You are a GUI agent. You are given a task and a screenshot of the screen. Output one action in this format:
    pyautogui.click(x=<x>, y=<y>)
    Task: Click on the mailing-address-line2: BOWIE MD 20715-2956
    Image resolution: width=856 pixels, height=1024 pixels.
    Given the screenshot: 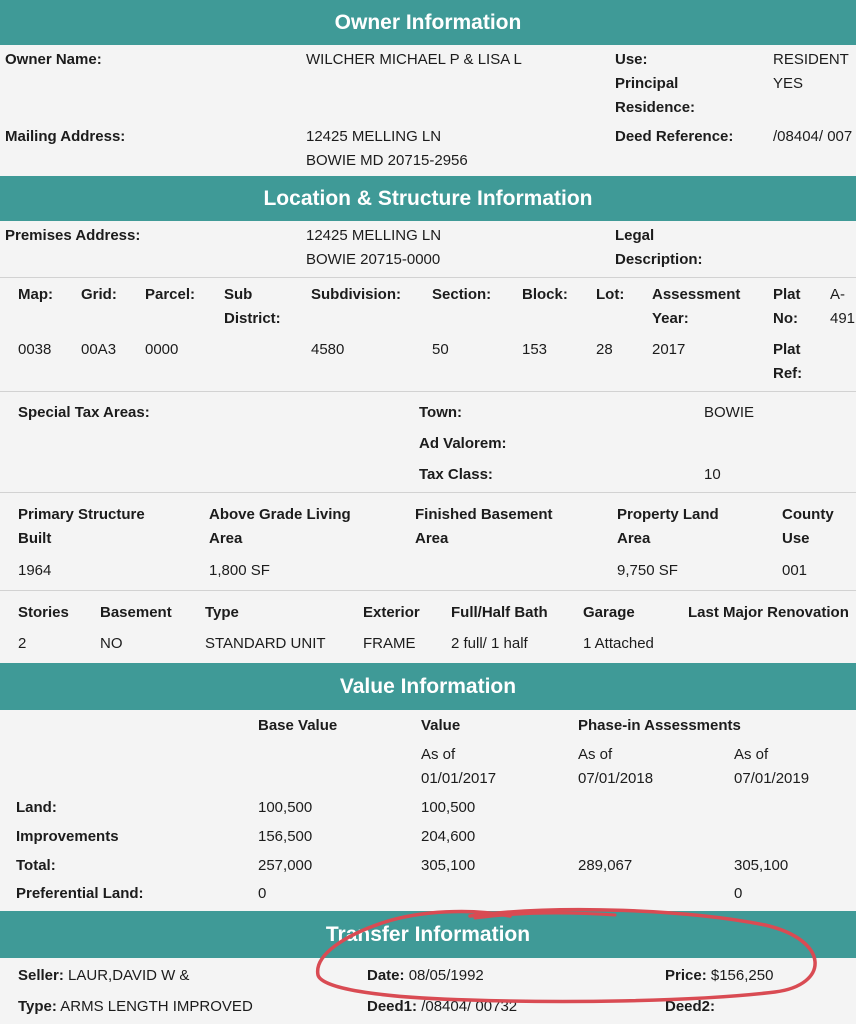 What is the action you would take?
    pyautogui.click(x=387, y=160)
    